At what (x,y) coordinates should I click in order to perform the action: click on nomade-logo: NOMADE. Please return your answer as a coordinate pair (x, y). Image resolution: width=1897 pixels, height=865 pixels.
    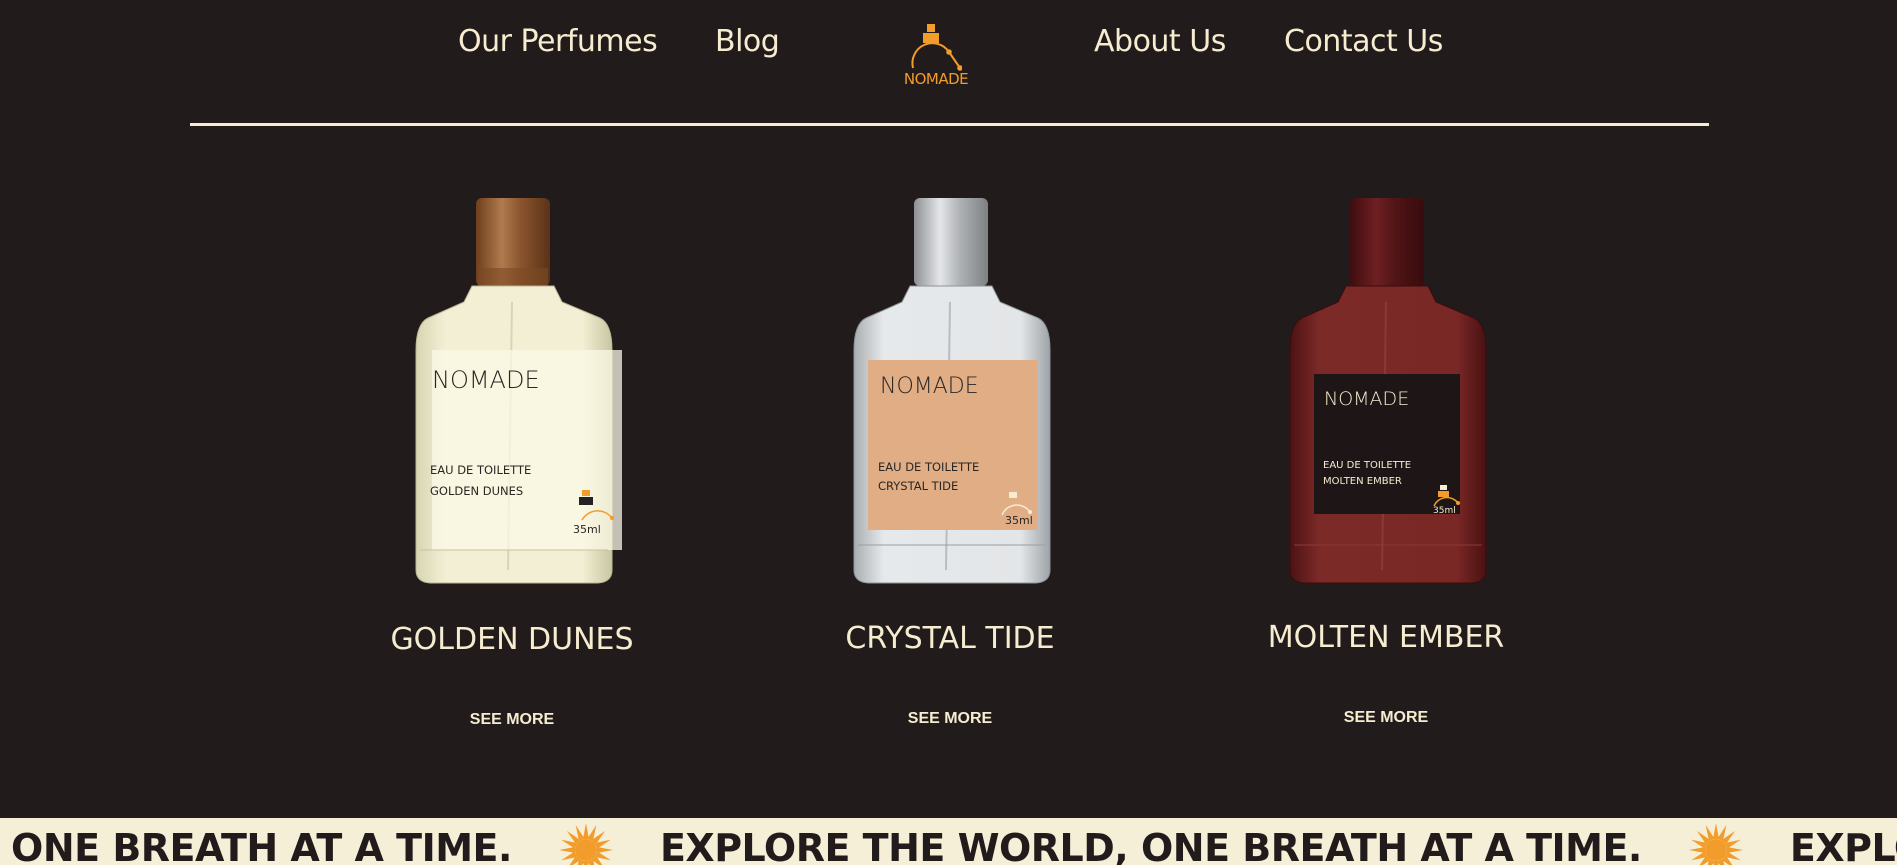
    Looking at the image, I should click on (936, 55).